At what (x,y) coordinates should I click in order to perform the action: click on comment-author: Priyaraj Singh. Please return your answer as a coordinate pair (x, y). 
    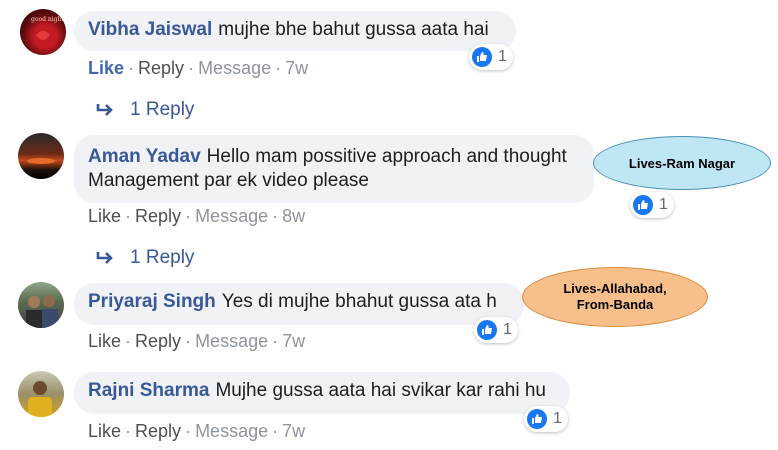
    Looking at the image, I should click on (152, 301).